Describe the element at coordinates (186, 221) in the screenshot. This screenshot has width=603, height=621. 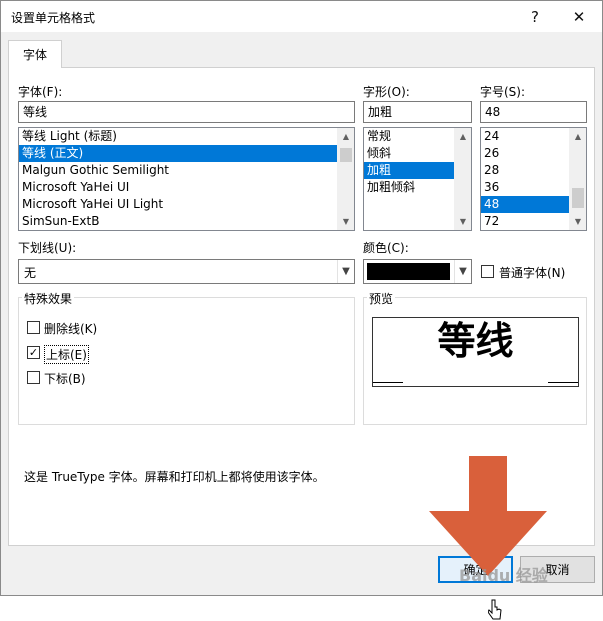
I see `font-list-item: SimSun-ExtB` at that location.